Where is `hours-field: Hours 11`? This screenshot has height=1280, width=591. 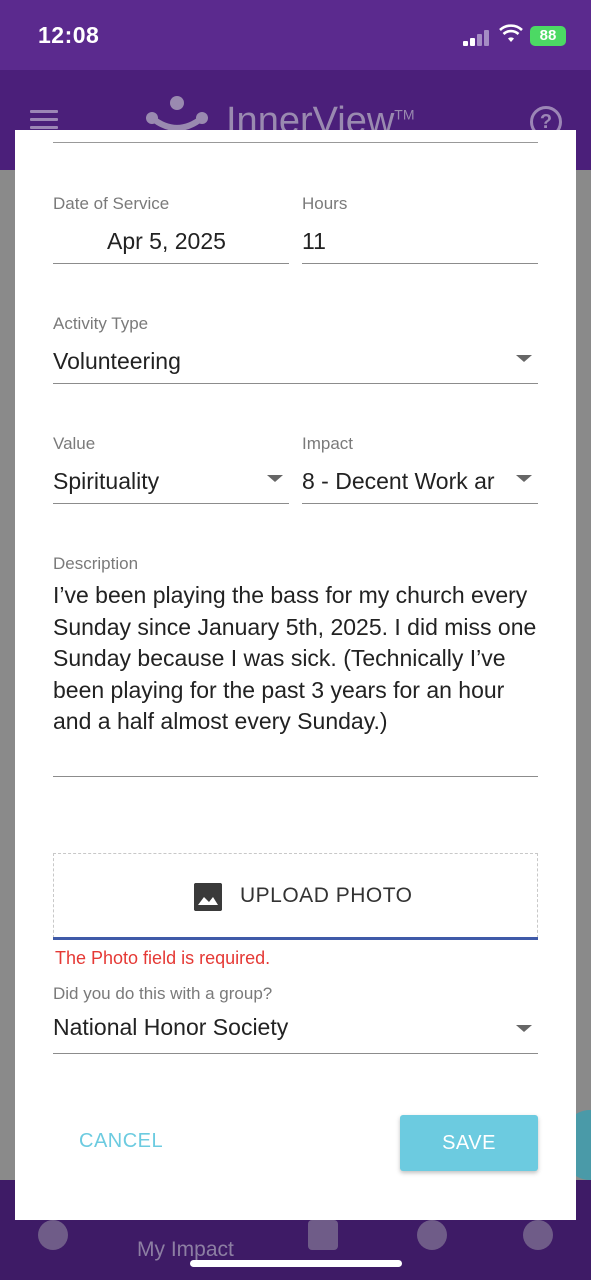 hours-field: Hours 11 is located at coordinates (420, 229).